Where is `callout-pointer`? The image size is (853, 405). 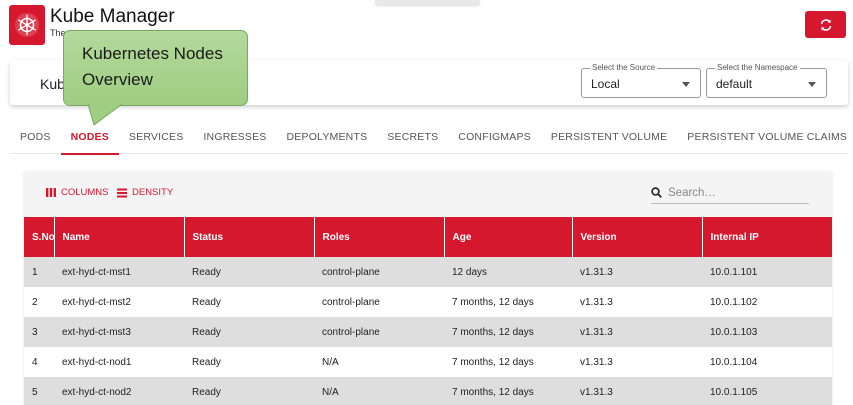 callout-pointer is located at coordinates (105, 115).